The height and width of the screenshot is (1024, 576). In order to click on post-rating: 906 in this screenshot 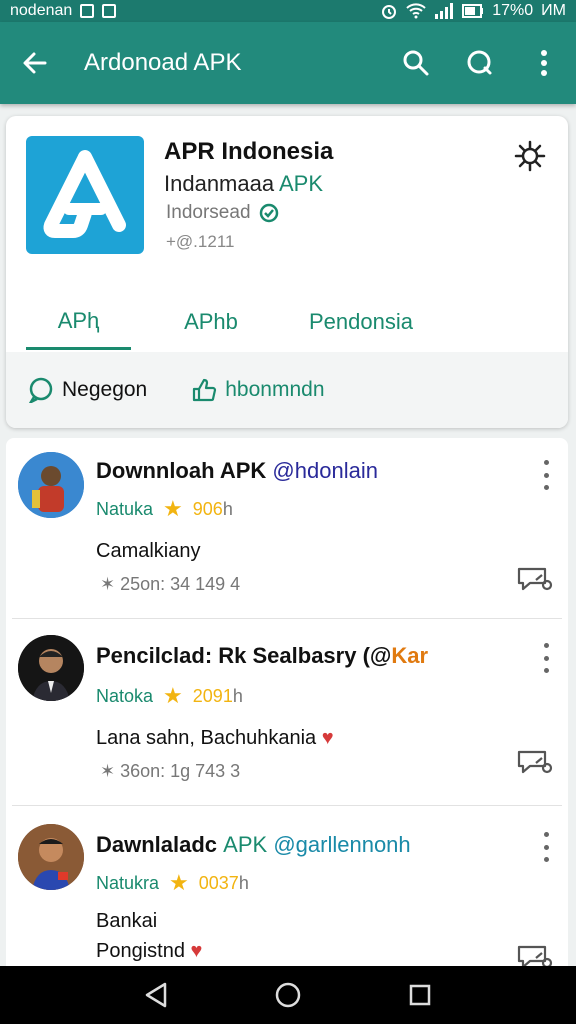, I will do `click(207, 508)`.